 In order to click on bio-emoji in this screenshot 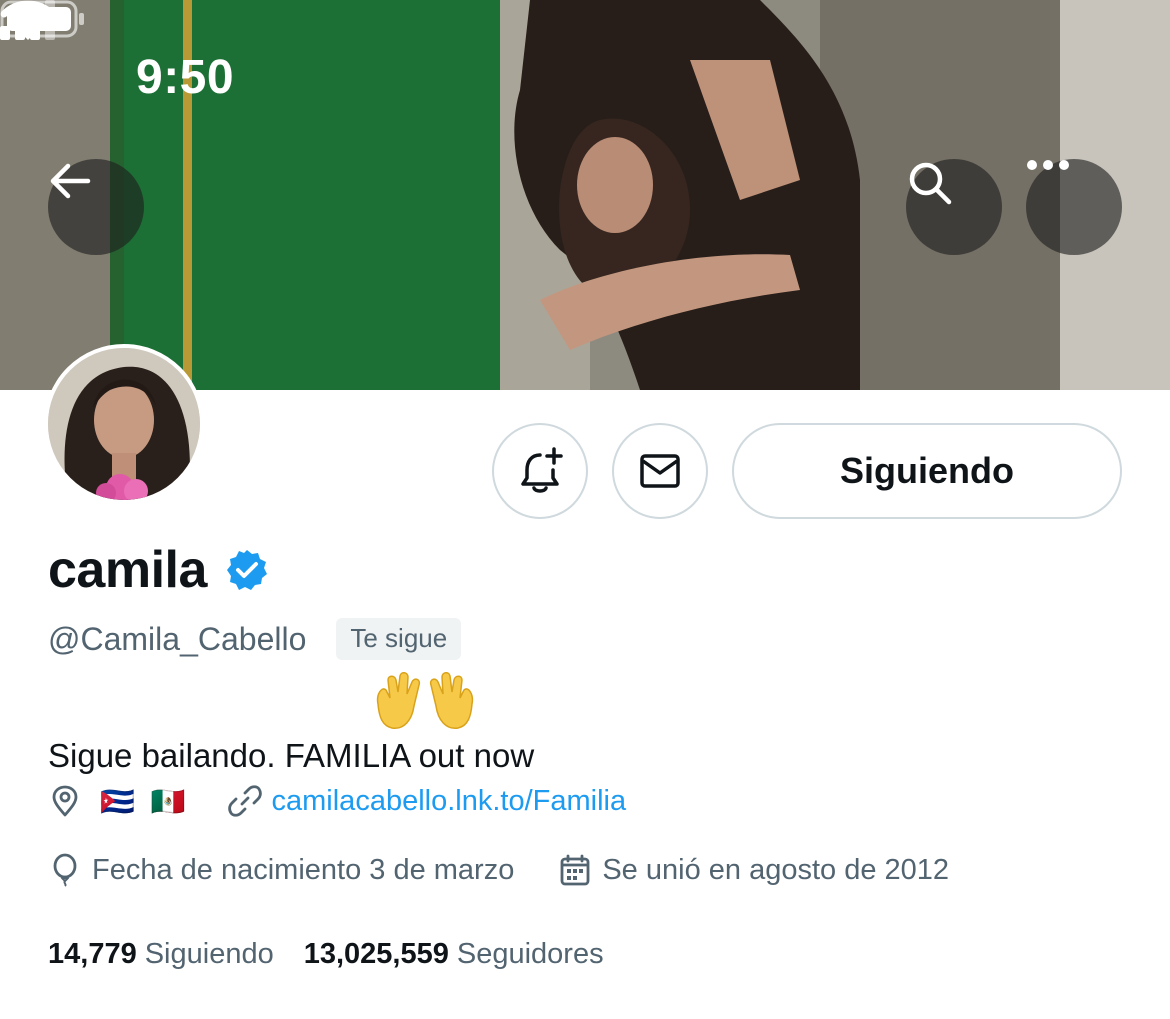, I will do `click(452, 702)`.